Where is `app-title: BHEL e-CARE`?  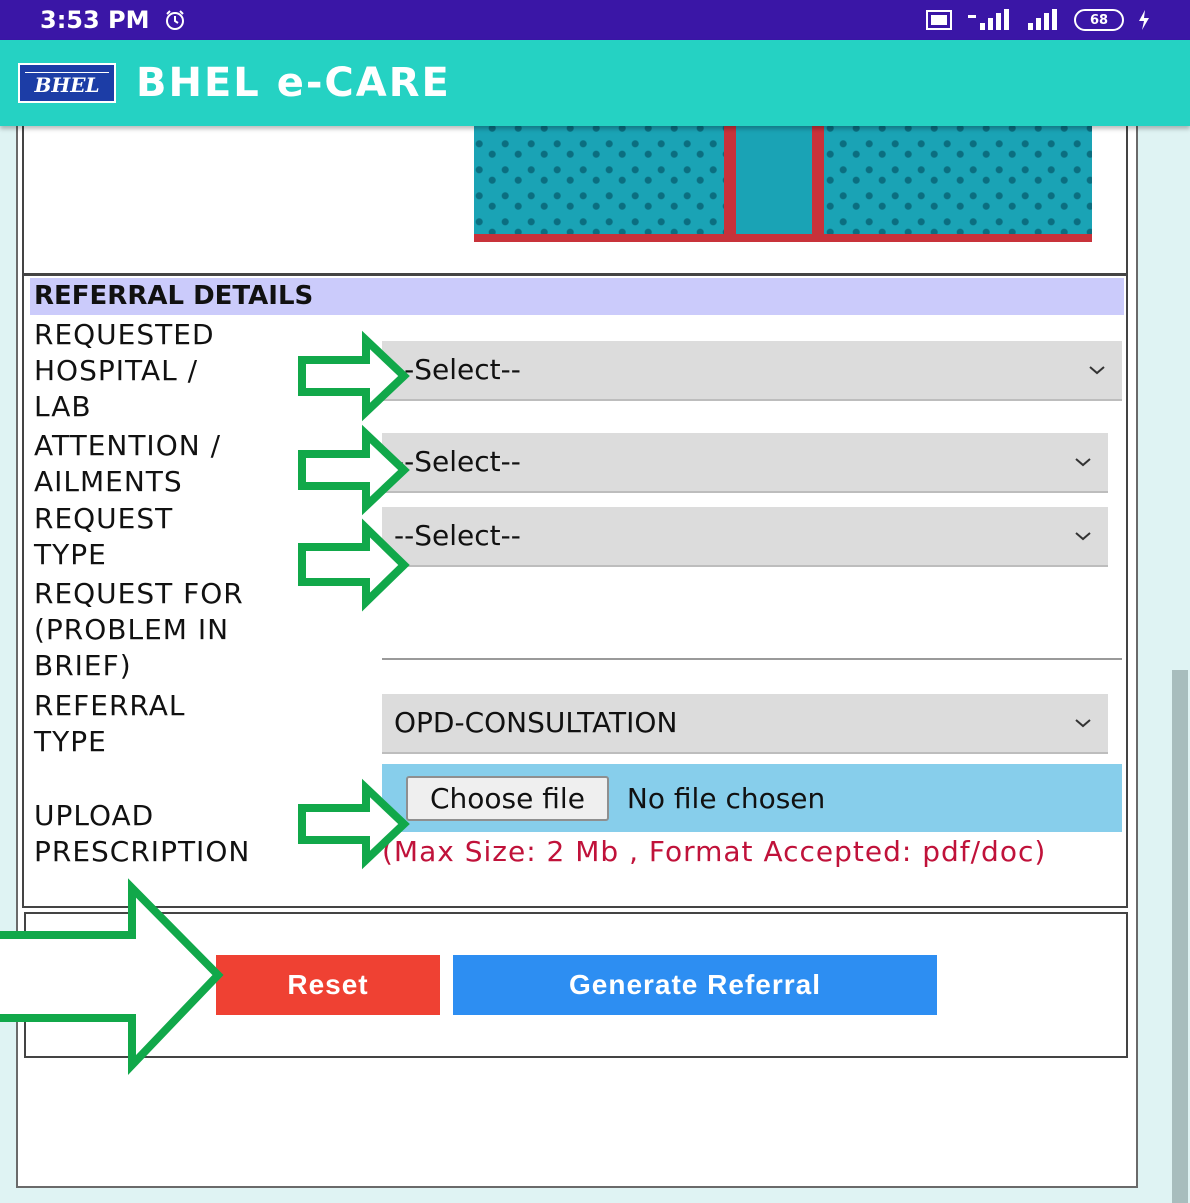
app-title: BHEL e-CARE is located at coordinates (293, 83).